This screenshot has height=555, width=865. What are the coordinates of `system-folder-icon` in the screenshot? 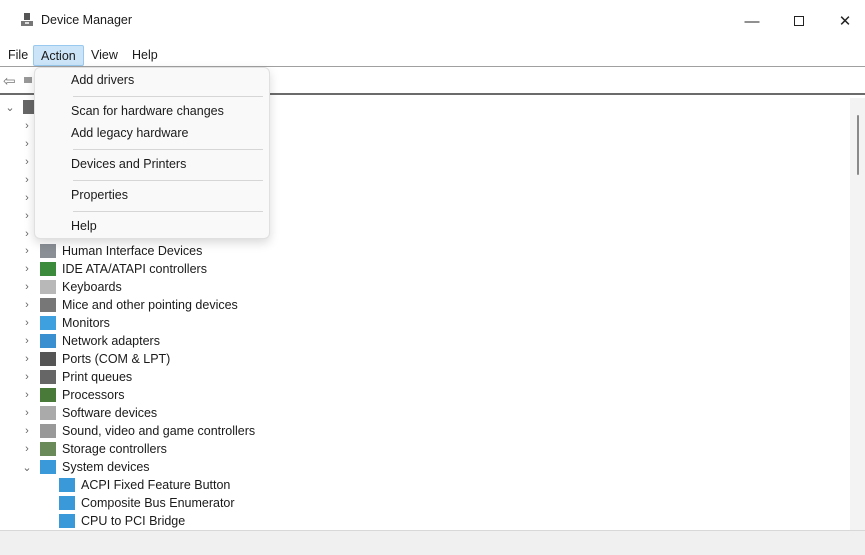 It's located at (48, 467).